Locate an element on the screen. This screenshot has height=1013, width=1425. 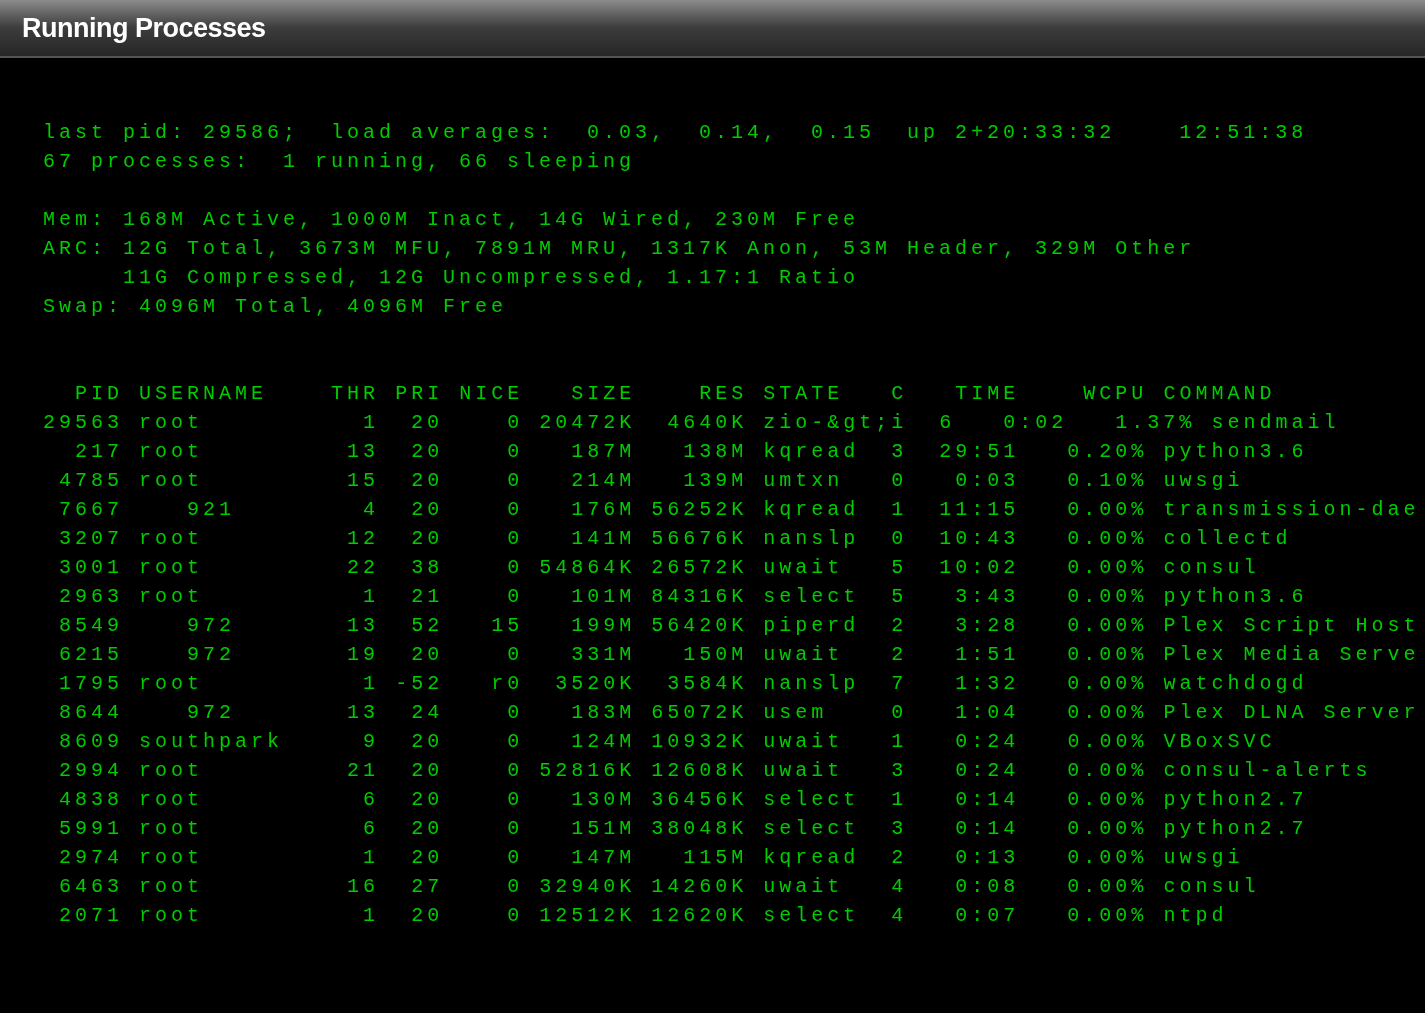
table-cell: kqread is located at coordinates (811, 857).